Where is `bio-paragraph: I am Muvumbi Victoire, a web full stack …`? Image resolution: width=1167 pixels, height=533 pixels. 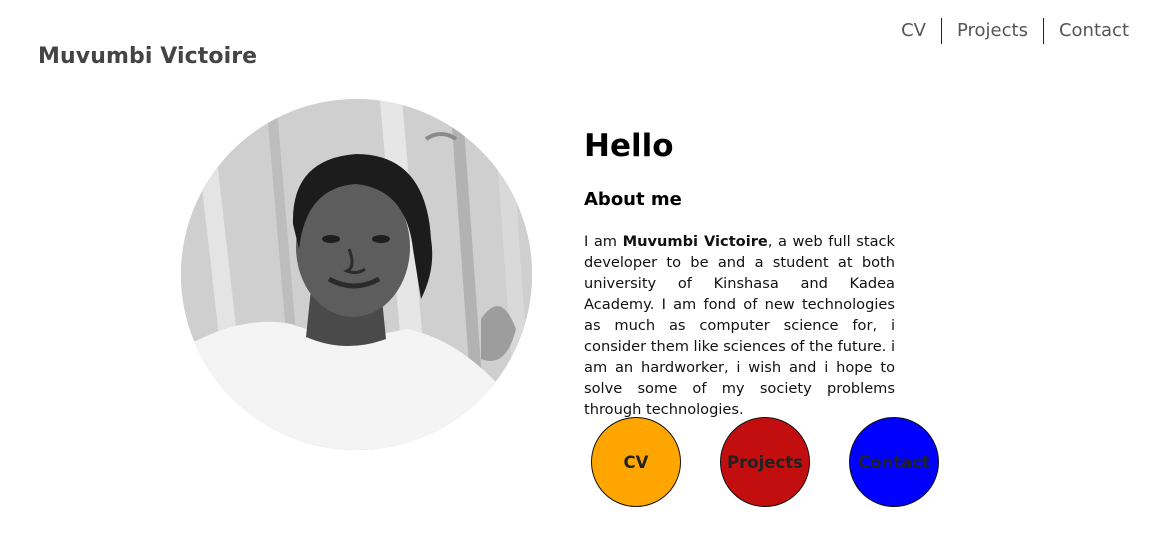
bio-paragraph: I am Muvumbi Victoire, a web full stack … is located at coordinates (739, 325).